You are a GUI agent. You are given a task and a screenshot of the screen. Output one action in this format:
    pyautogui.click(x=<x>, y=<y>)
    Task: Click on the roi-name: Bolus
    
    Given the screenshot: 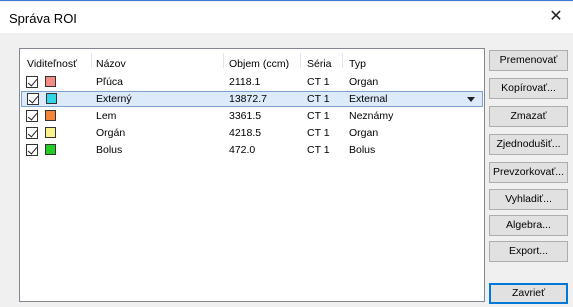 What is the action you would take?
    pyautogui.click(x=109, y=150)
    